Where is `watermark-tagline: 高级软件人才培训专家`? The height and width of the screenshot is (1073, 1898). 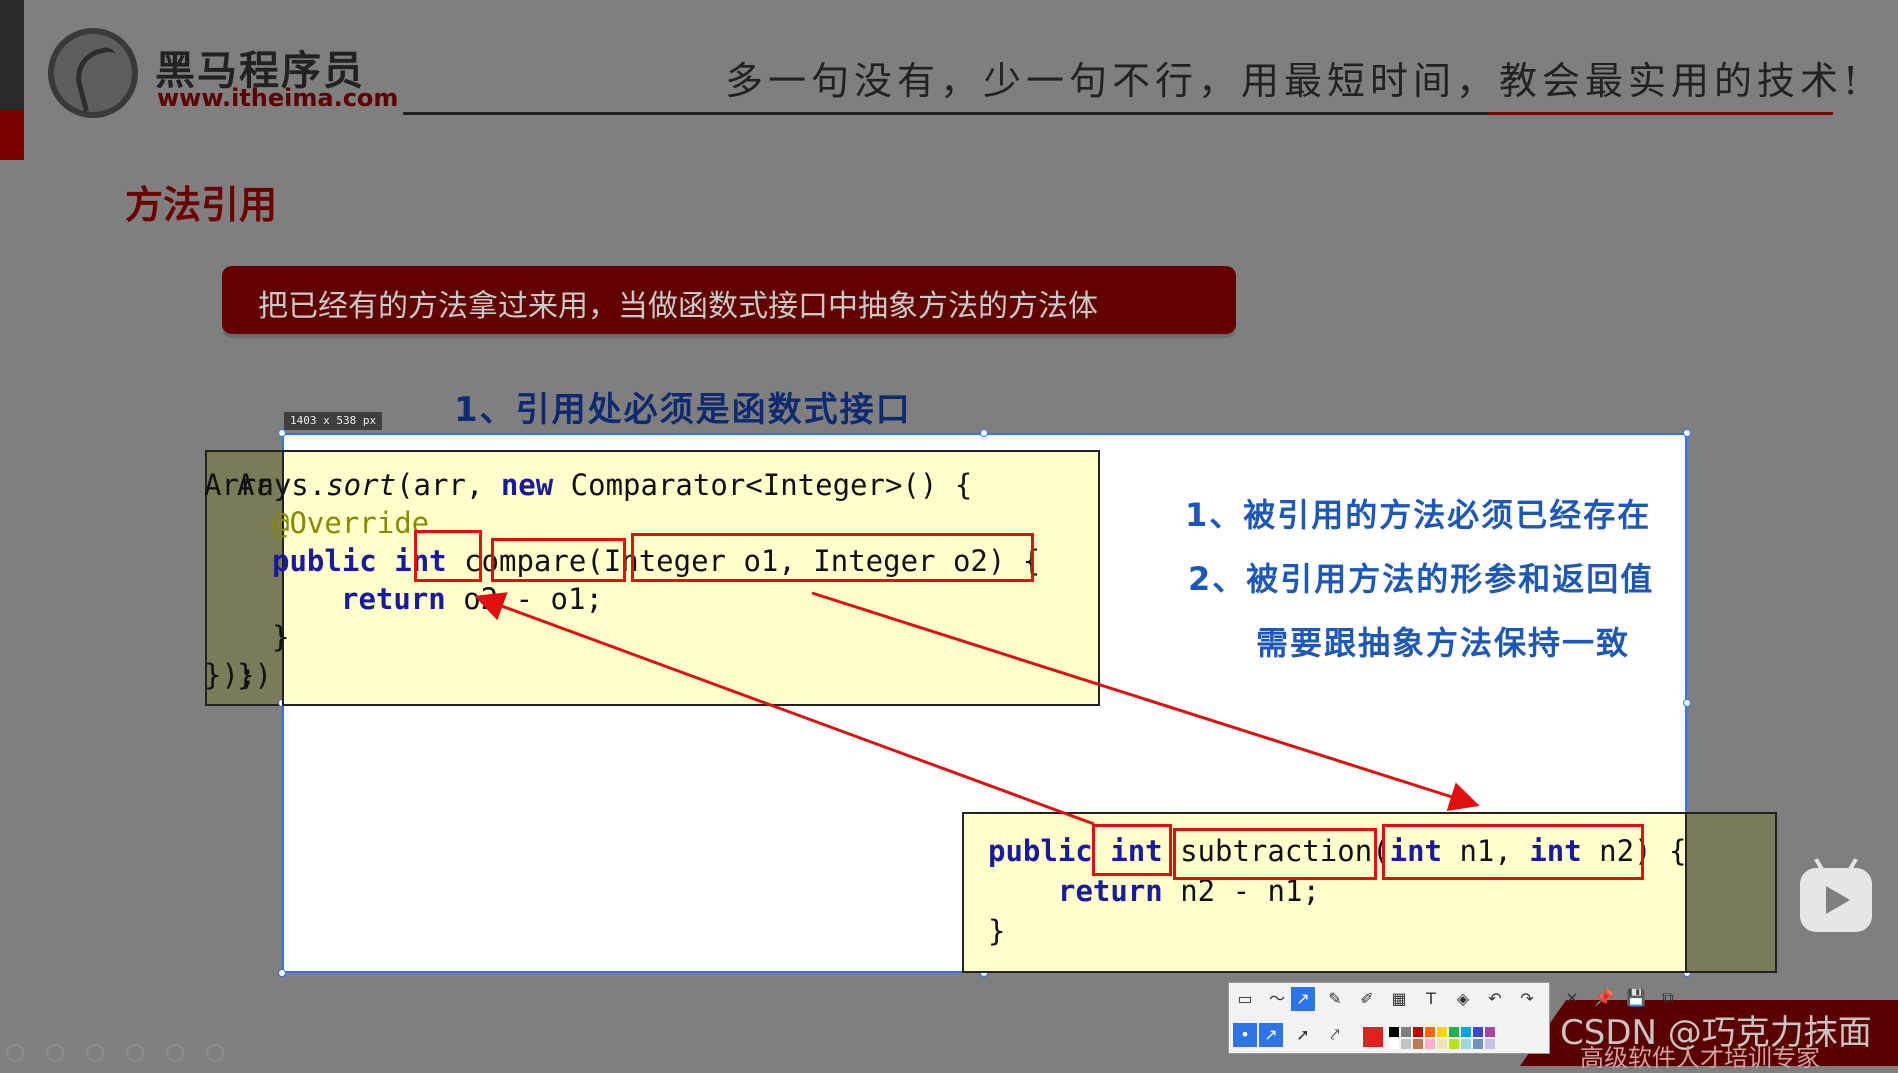
watermark-tagline: 高级软件人才培训专家 is located at coordinates (1700, 1058).